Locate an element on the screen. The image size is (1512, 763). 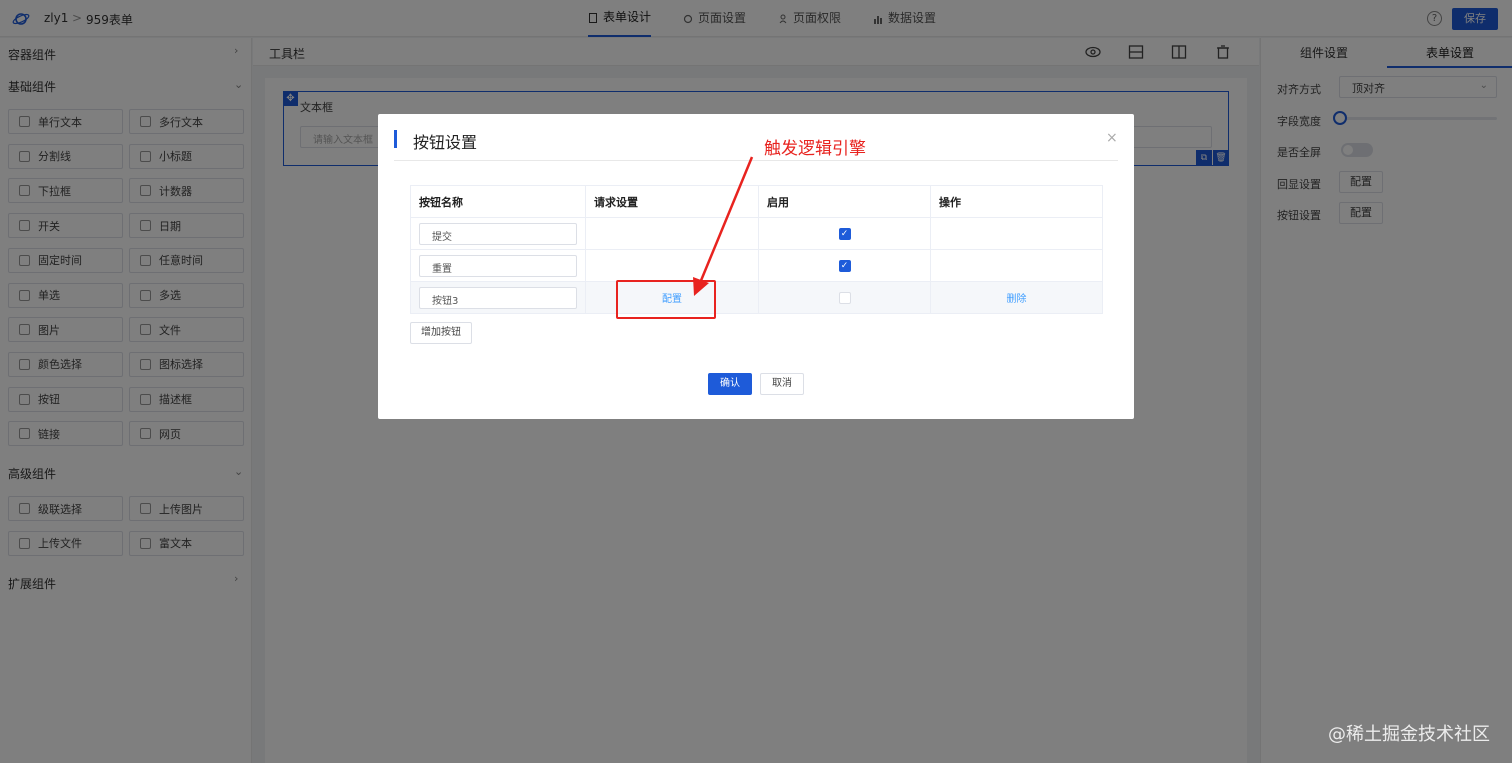
button-name-input: 提交 is located at coordinates (498, 233).